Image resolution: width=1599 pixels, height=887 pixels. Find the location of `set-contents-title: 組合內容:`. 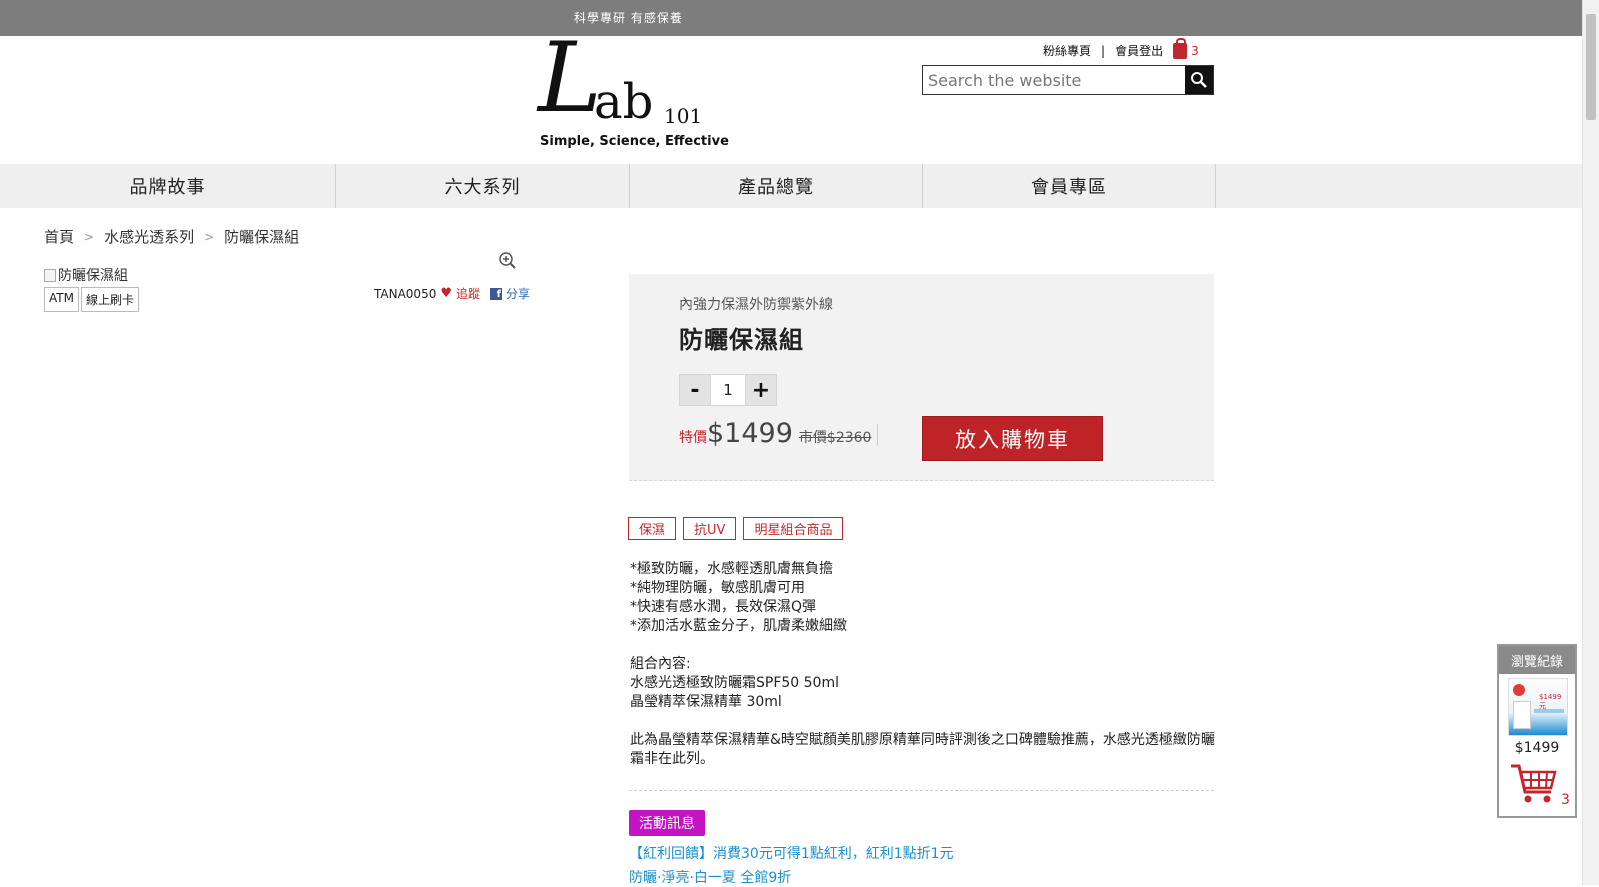

set-contents-title: 組合內容: is located at coordinates (660, 664).